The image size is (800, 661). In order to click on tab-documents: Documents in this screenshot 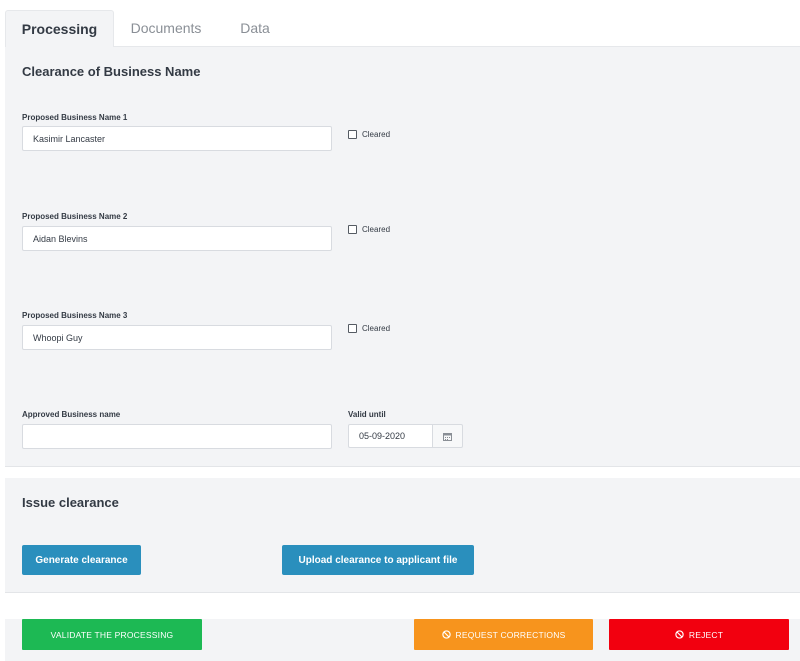, I will do `click(166, 28)`.